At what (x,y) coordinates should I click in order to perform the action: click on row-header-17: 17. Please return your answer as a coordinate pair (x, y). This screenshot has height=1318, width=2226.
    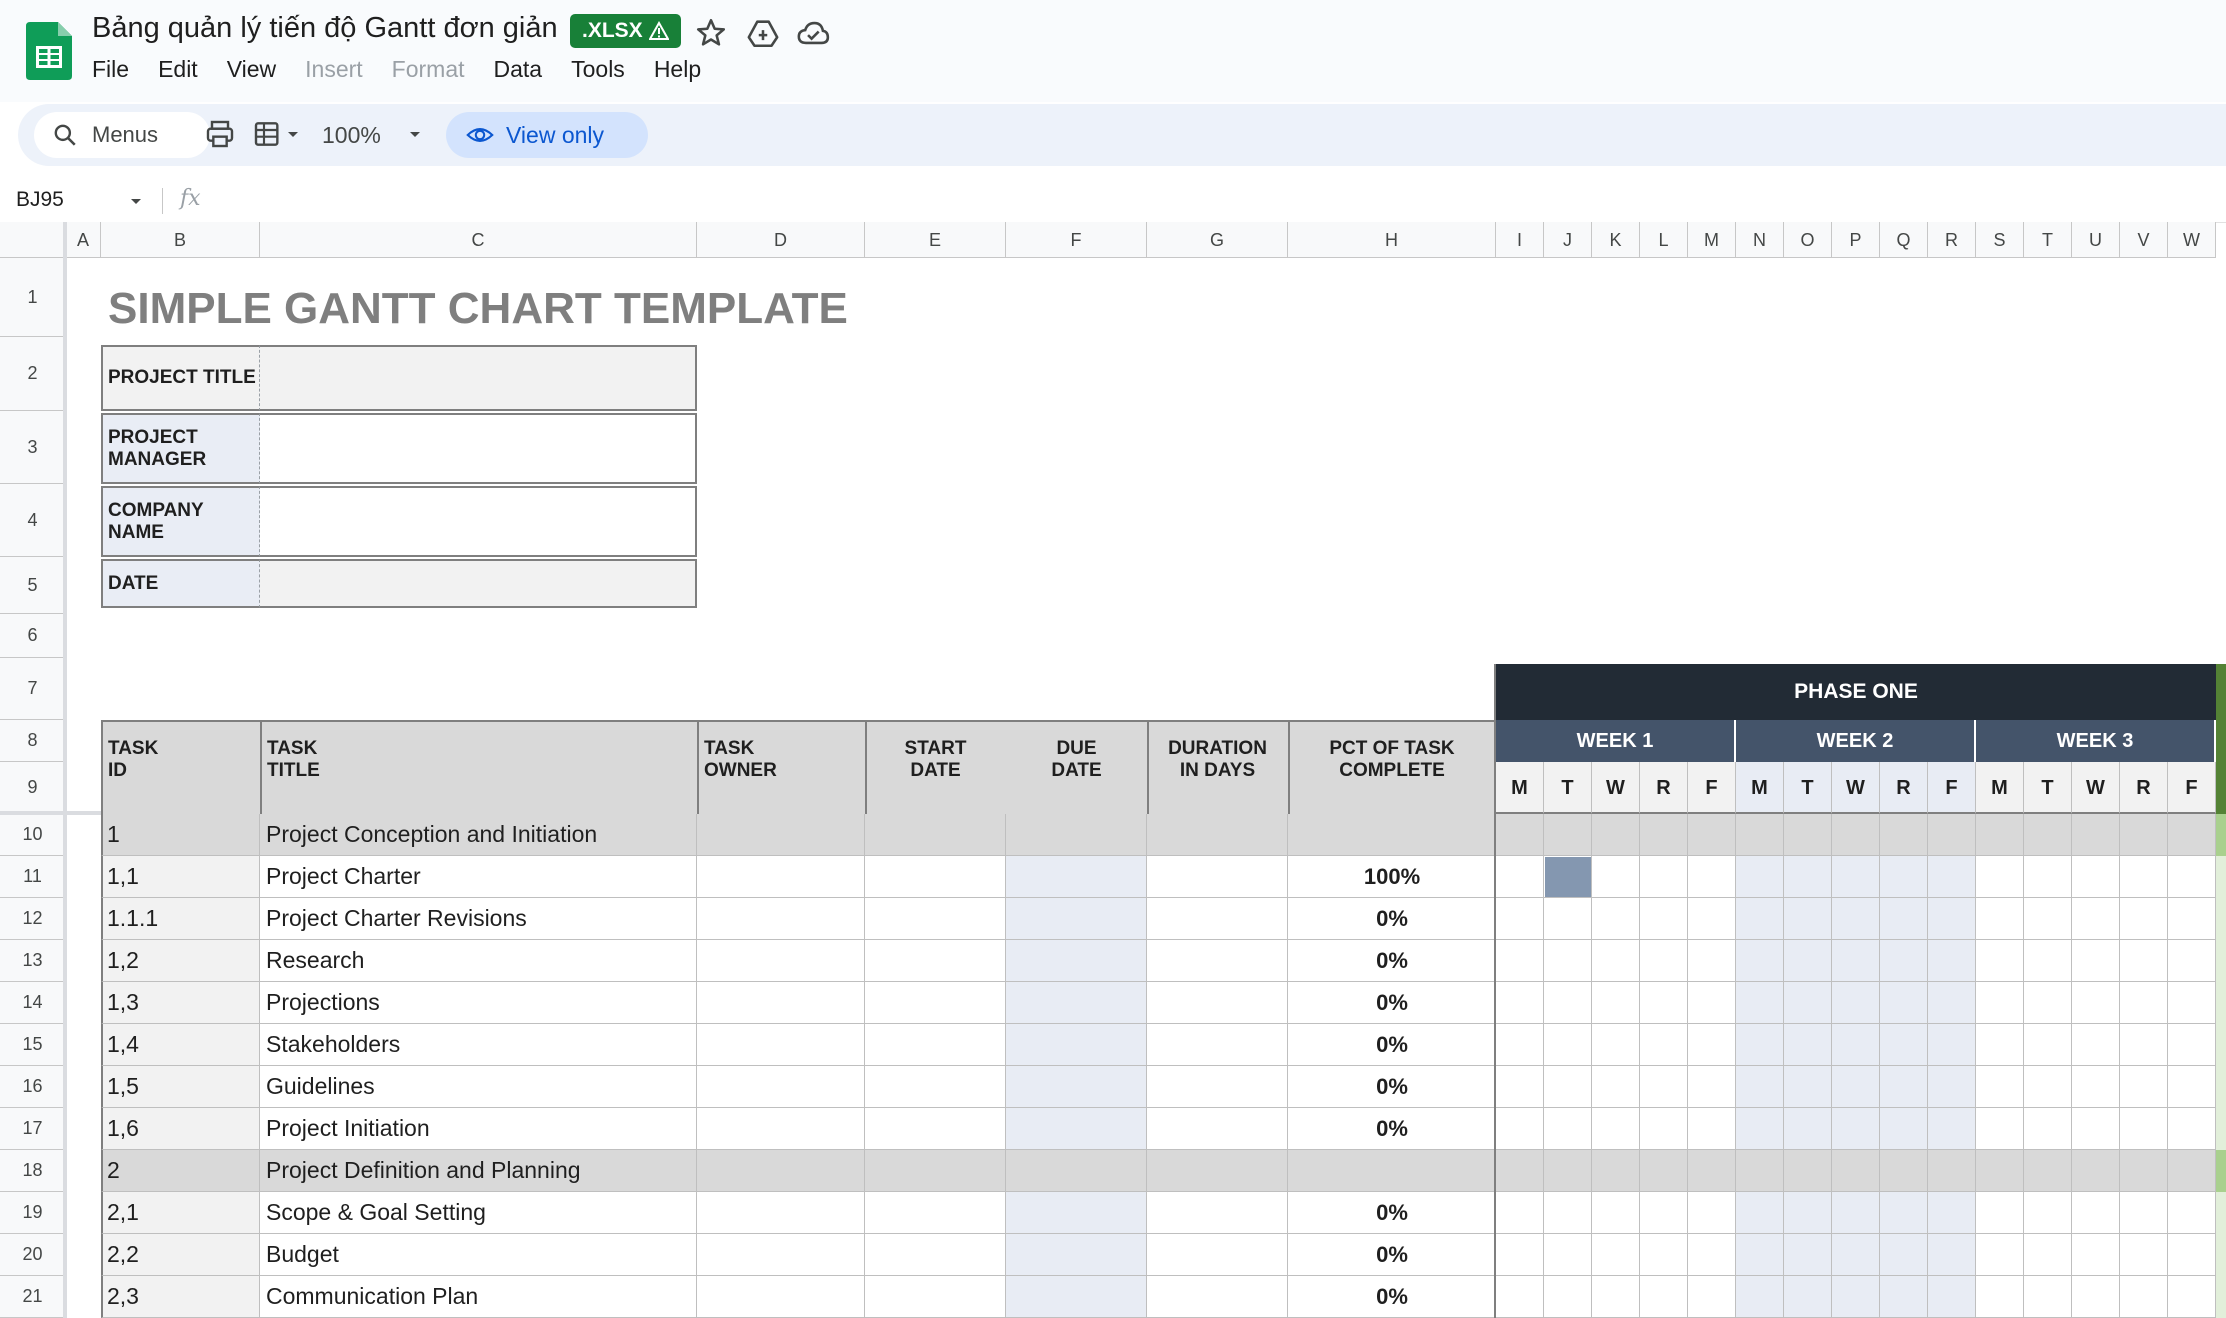
    Looking at the image, I should click on (33, 1129).